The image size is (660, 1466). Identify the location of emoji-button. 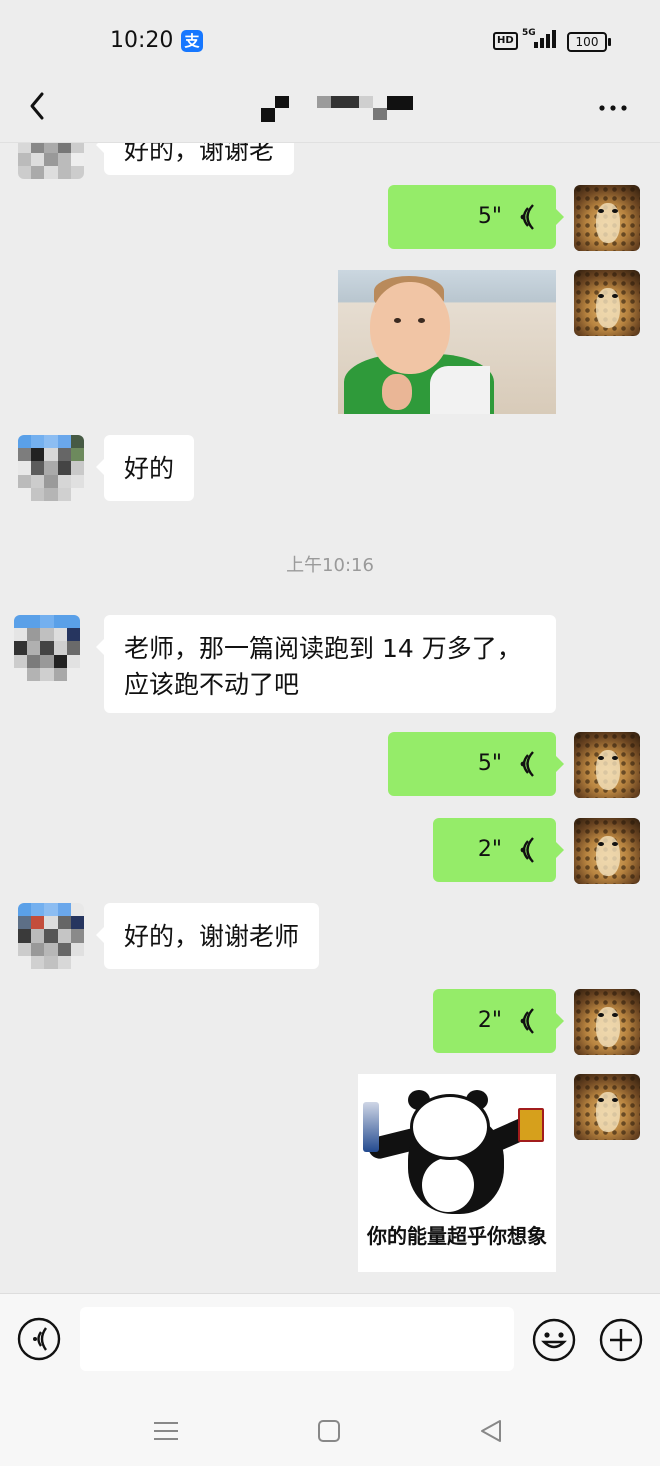
(554, 1340).